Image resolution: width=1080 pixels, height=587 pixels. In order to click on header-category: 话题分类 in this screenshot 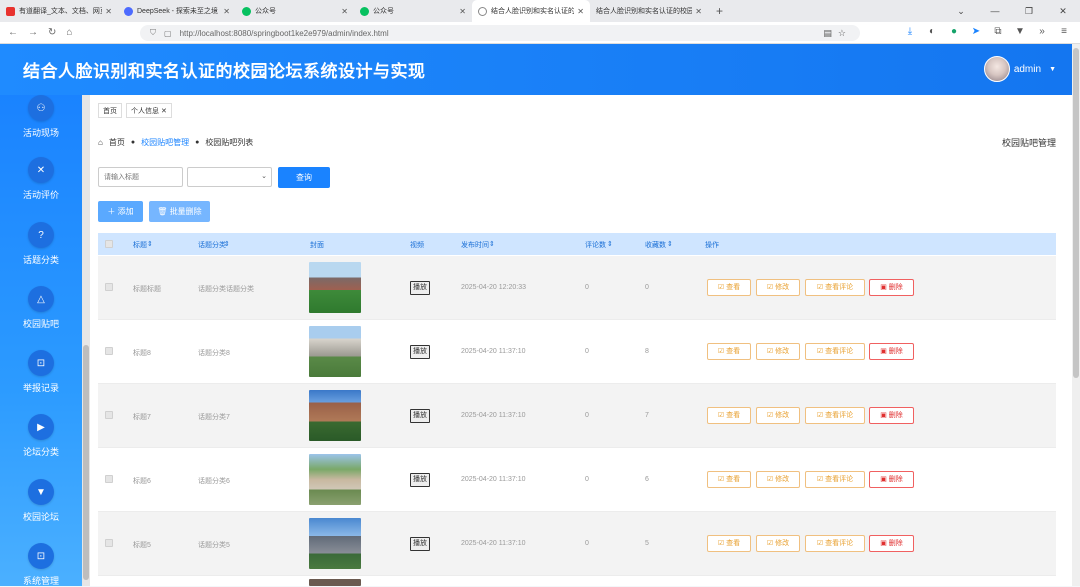, I will do `click(212, 245)`.